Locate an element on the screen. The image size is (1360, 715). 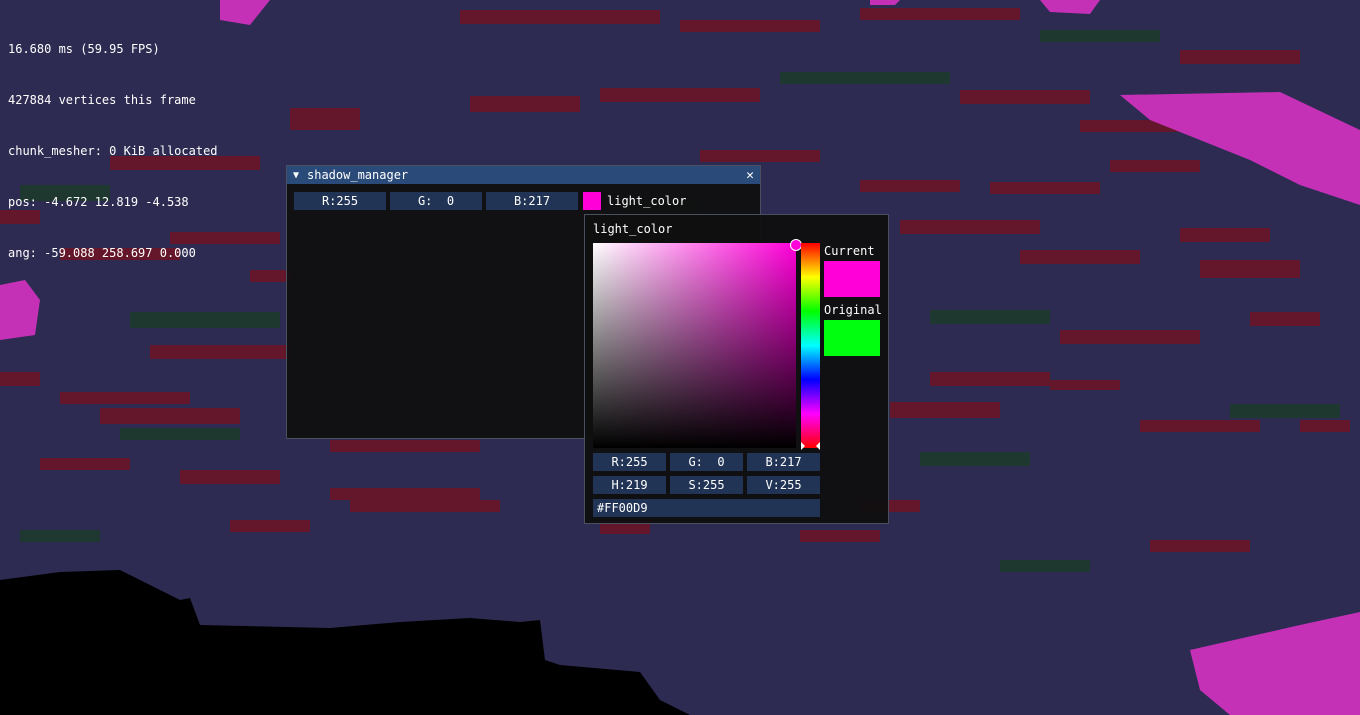
mesher-alloc-text: chunk_mesher: 0 KiB allocated is located at coordinates (113, 151).